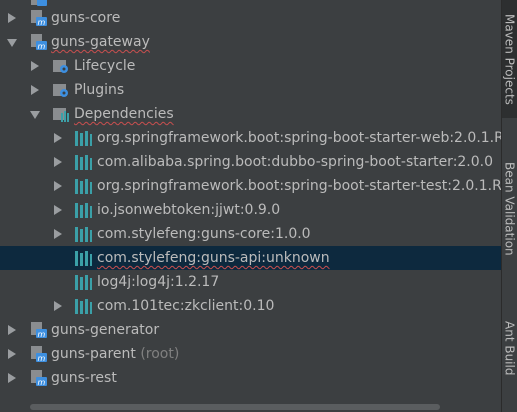  What do you see at coordinates (251, 330) in the screenshot?
I see `tree-row-guns-generator: m guns-generator` at bounding box center [251, 330].